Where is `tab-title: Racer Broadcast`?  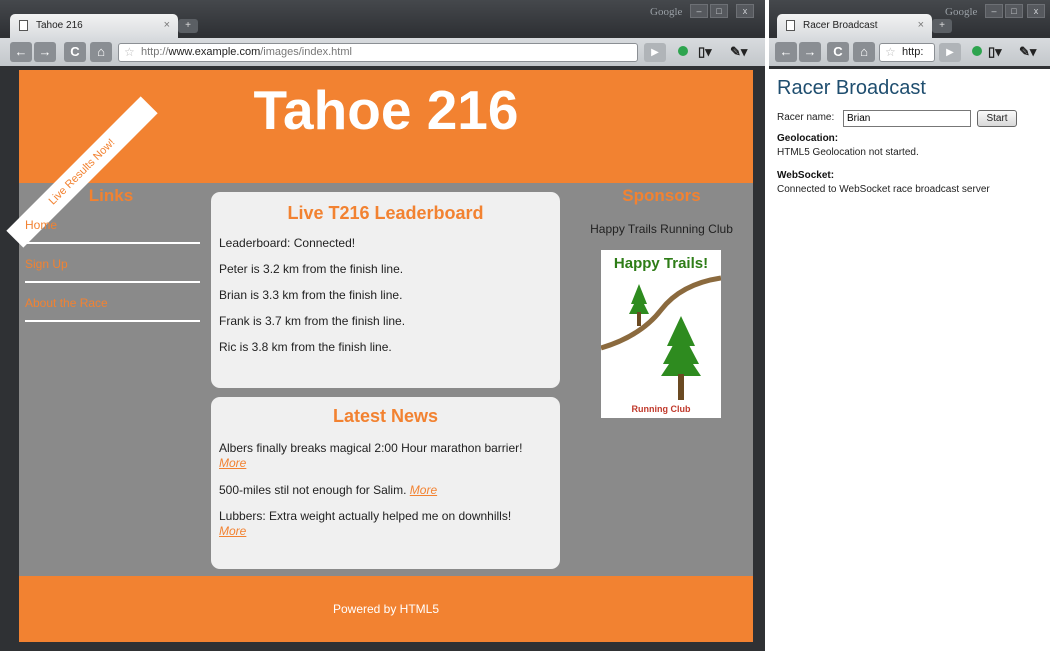
tab-title: Racer Broadcast is located at coordinates (840, 25).